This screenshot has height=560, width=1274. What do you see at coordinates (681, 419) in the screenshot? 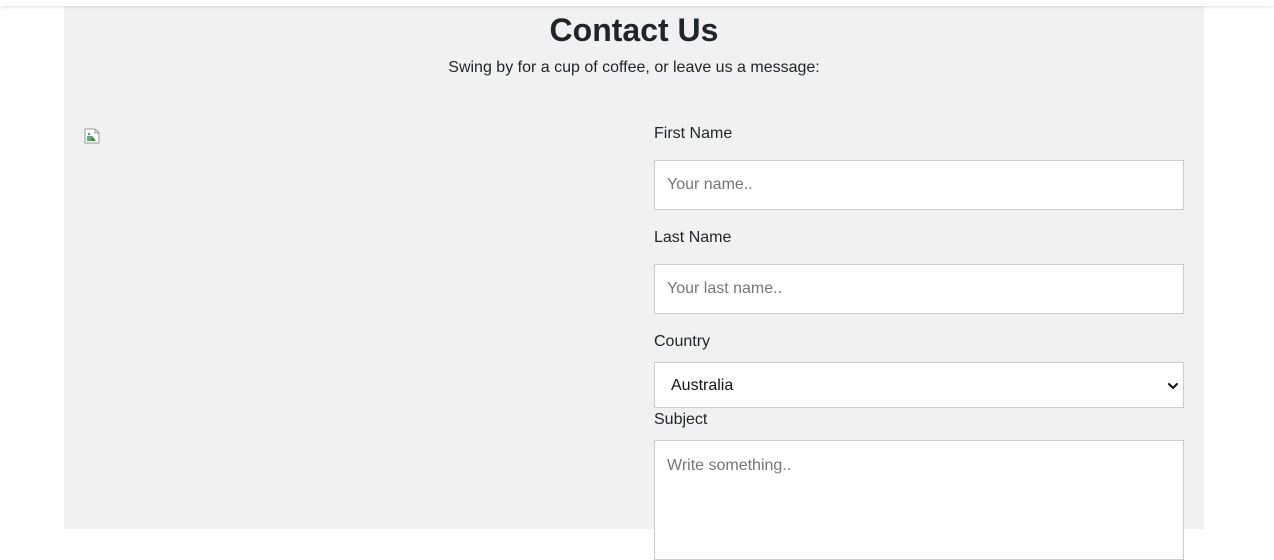
I see `subject-label: Subject` at bounding box center [681, 419].